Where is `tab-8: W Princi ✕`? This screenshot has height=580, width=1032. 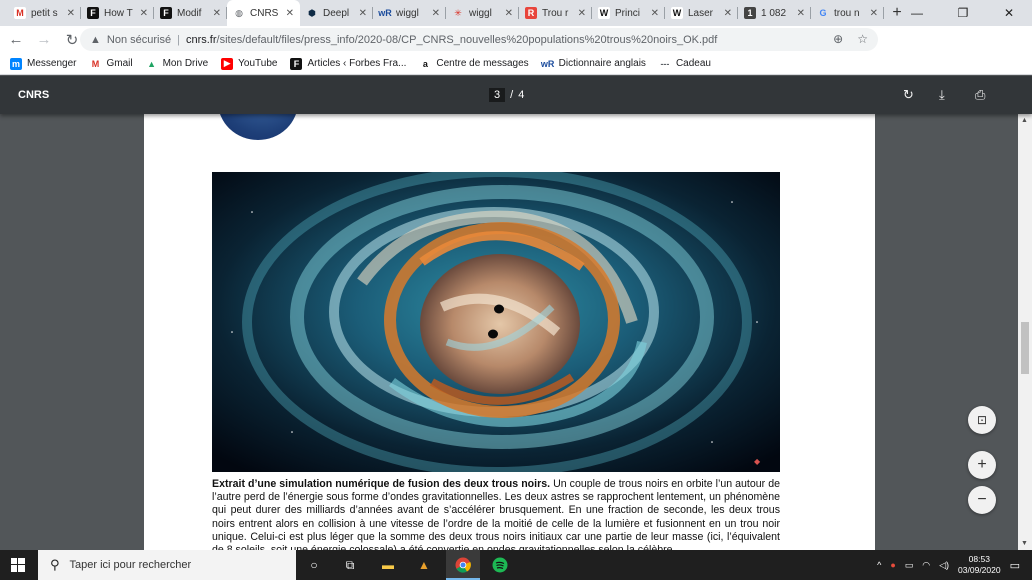 tab-8: W Princi ✕ is located at coordinates (628, 13).